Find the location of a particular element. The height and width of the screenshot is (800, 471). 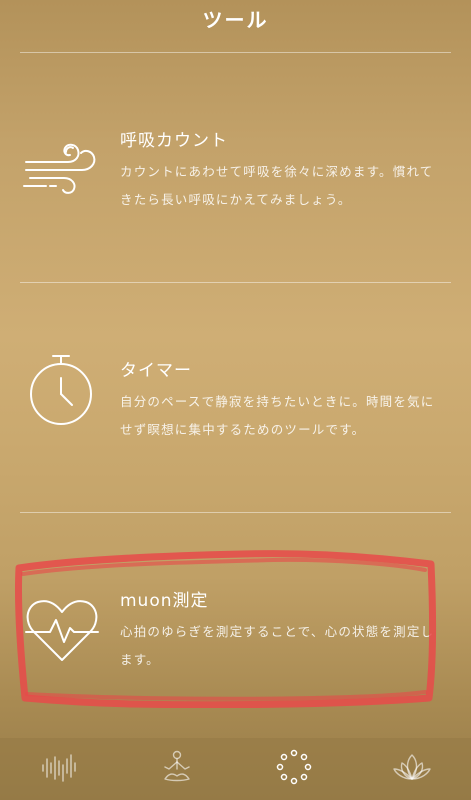

tab-bar is located at coordinates (235, 769).